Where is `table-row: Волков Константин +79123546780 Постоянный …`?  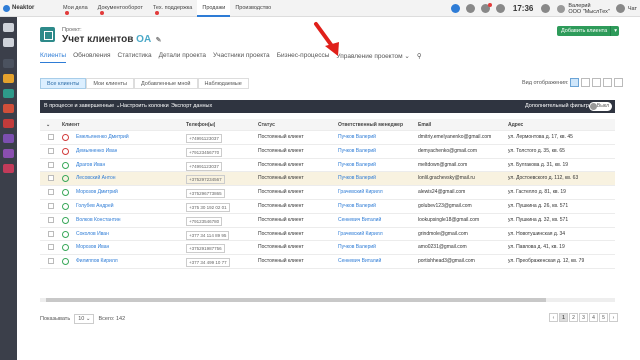
table-row: Волков Константин +79123546780 Постоянный … is located at coordinates (327, 221).